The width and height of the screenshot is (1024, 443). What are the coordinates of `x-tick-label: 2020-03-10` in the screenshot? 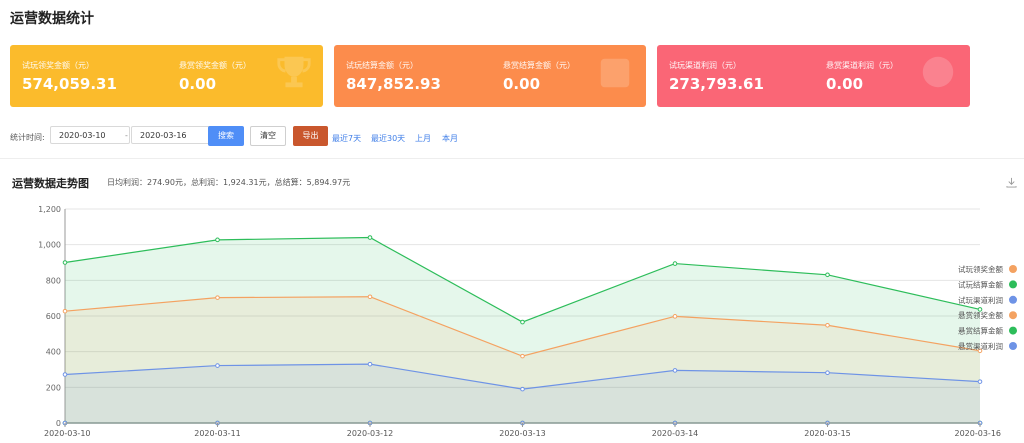 It's located at (67, 433).